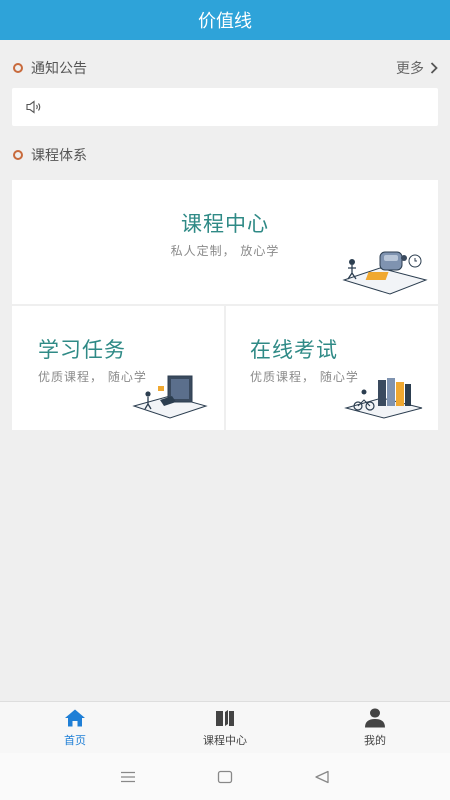  I want to click on books-illustration-icon, so click(383, 398).